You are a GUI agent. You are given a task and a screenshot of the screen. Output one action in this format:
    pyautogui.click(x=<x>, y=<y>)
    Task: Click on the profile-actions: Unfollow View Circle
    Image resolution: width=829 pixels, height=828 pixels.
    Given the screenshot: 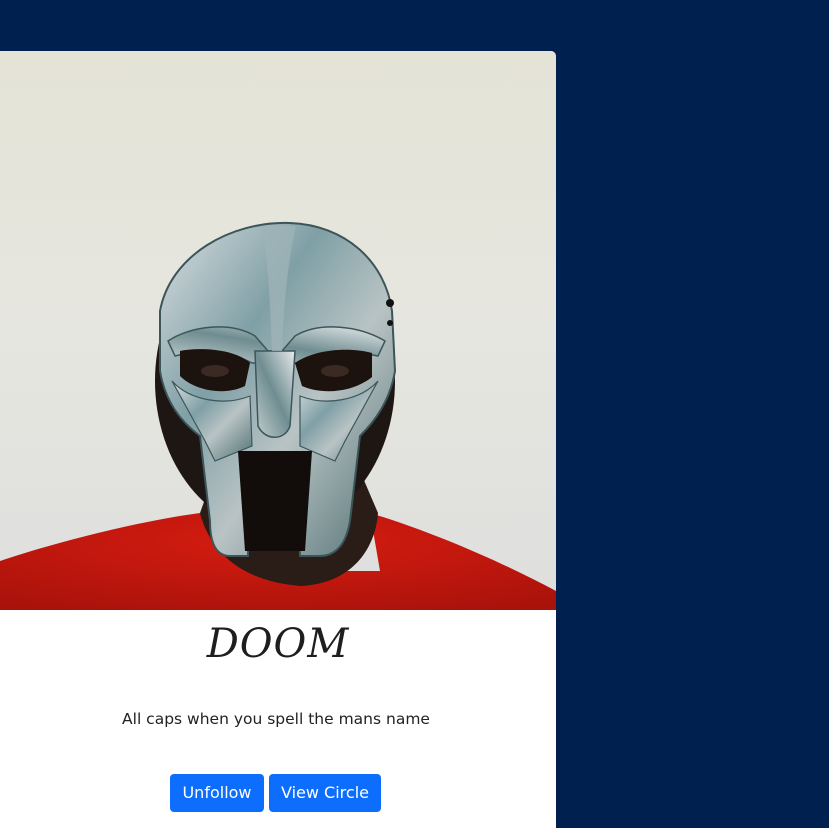 What is the action you would take?
    pyautogui.click(x=275, y=793)
    